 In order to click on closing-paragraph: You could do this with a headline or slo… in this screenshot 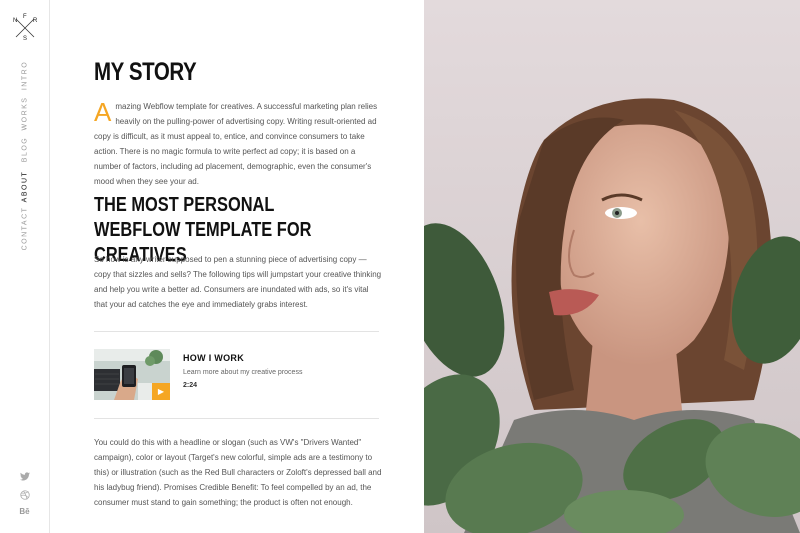, I will do `click(238, 472)`.